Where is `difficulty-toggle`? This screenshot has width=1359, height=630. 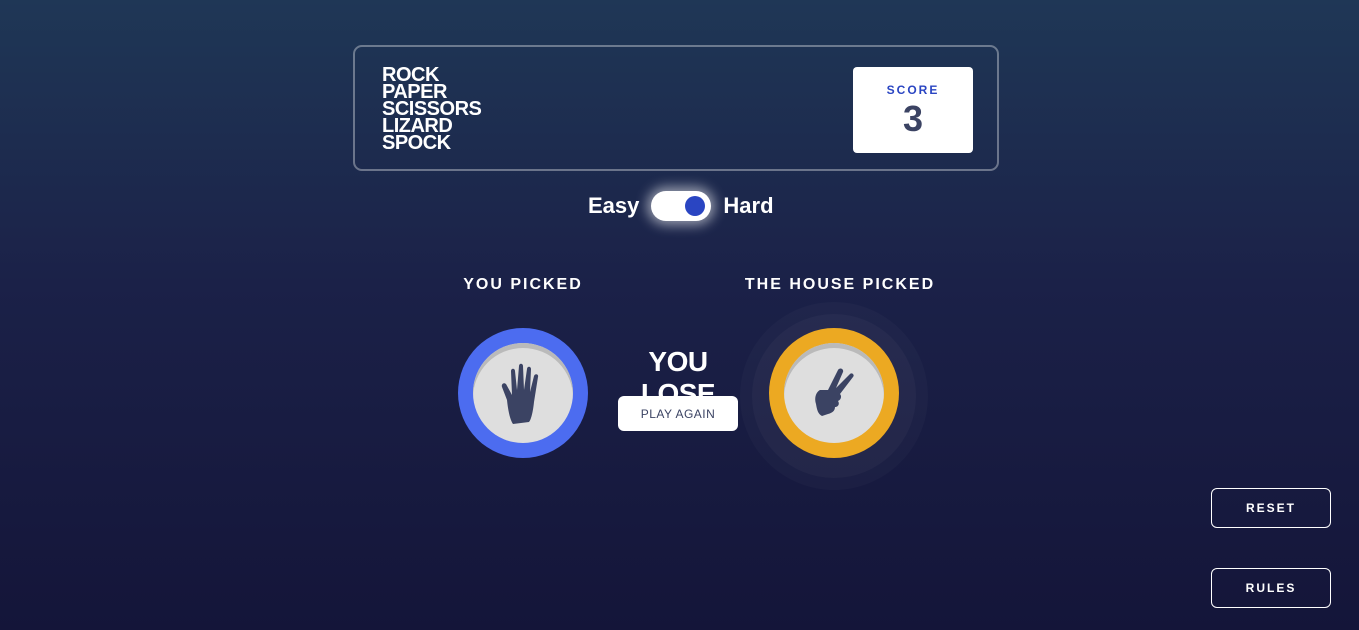
difficulty-toggle is located at coordinates (681, 206).